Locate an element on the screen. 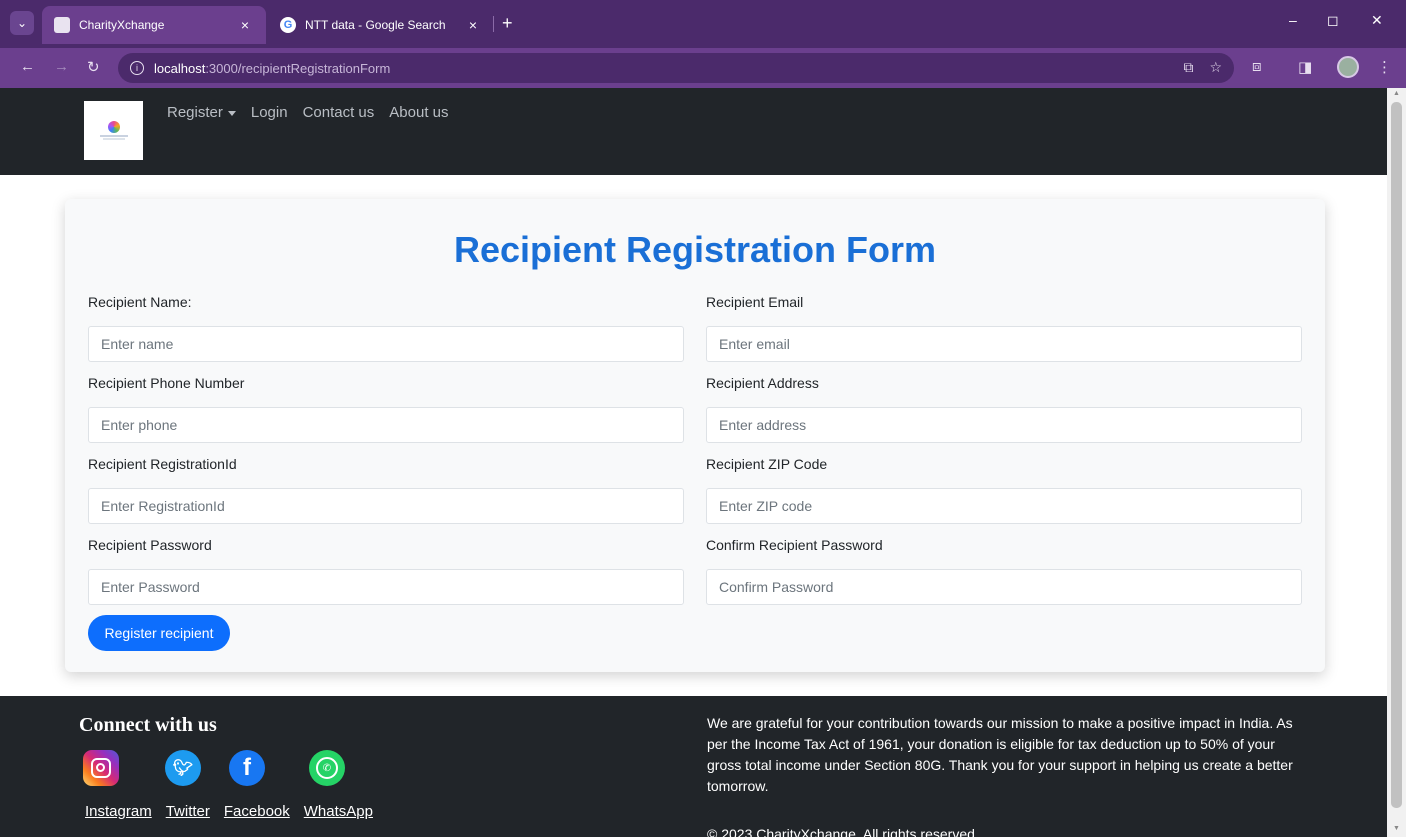 The height and width of the screenshot is (837, 1406). recipient-name-label: Recipient Name: is located at coordinates (140, 302).